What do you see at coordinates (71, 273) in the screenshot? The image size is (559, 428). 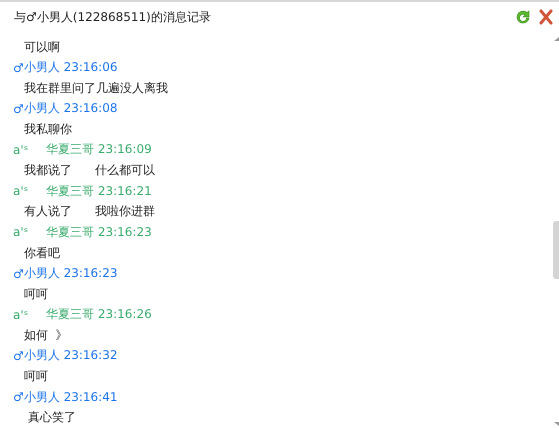 I see `sender-line: 小男人 23:16:23` at bounding box center [71, 273].